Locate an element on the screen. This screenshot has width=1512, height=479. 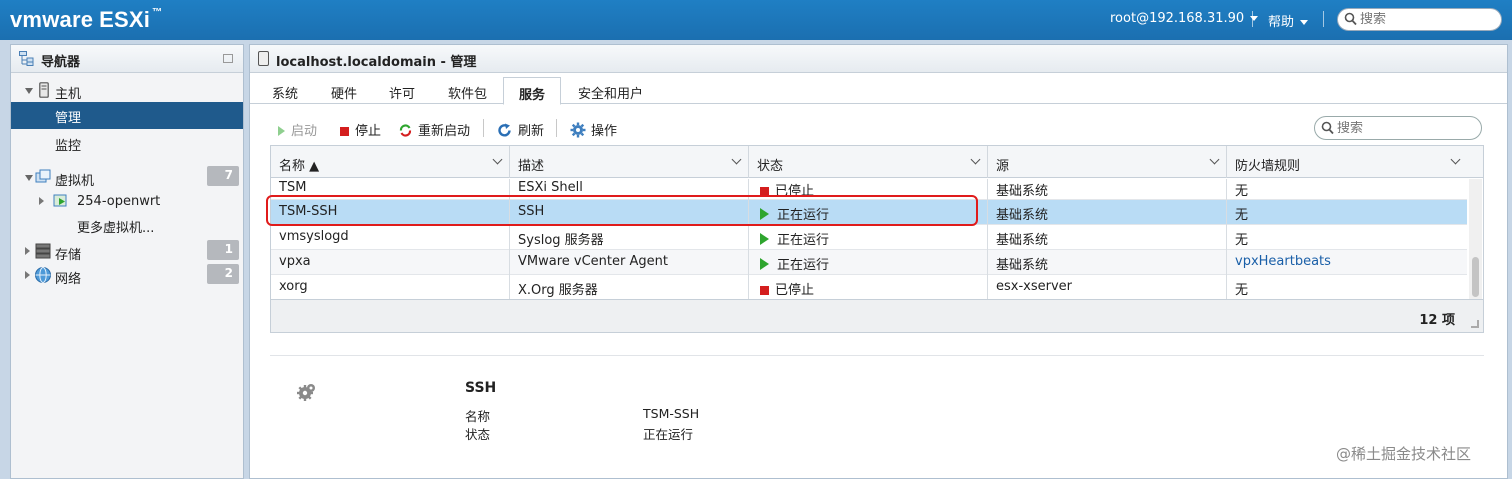
top-header: vmware ESXi ™ root@192.168.31.90 帮助 is located at coordinates (756, 20).